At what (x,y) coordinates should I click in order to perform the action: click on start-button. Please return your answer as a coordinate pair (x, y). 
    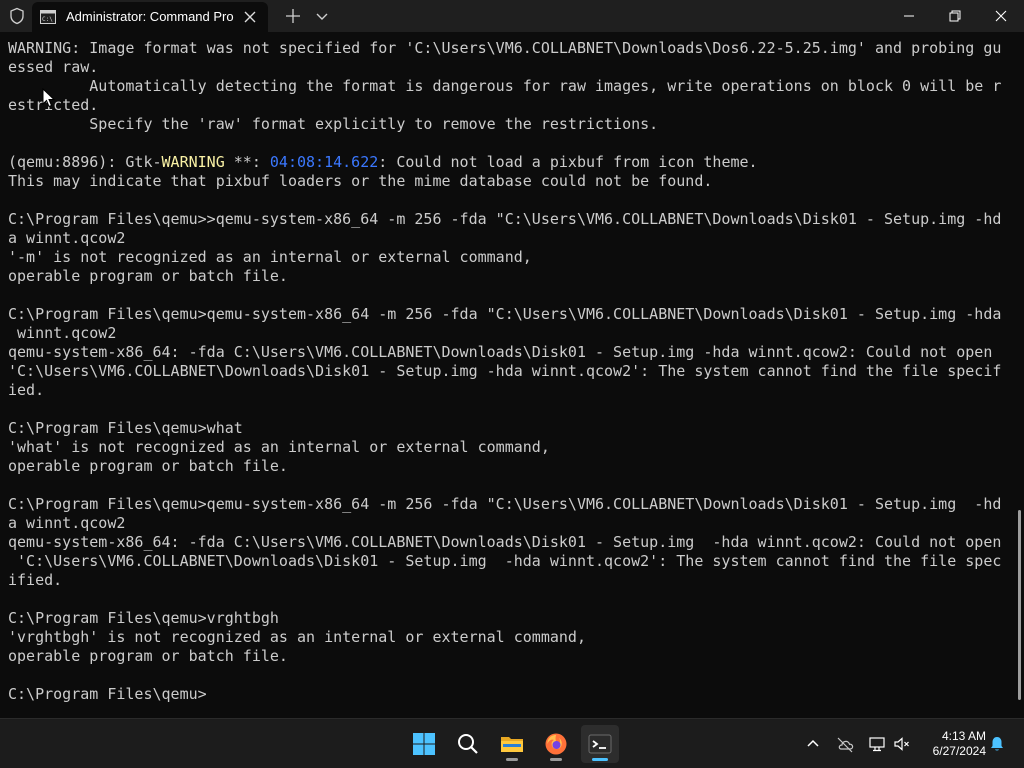
    Looking at the image, I should click on (424, 744).